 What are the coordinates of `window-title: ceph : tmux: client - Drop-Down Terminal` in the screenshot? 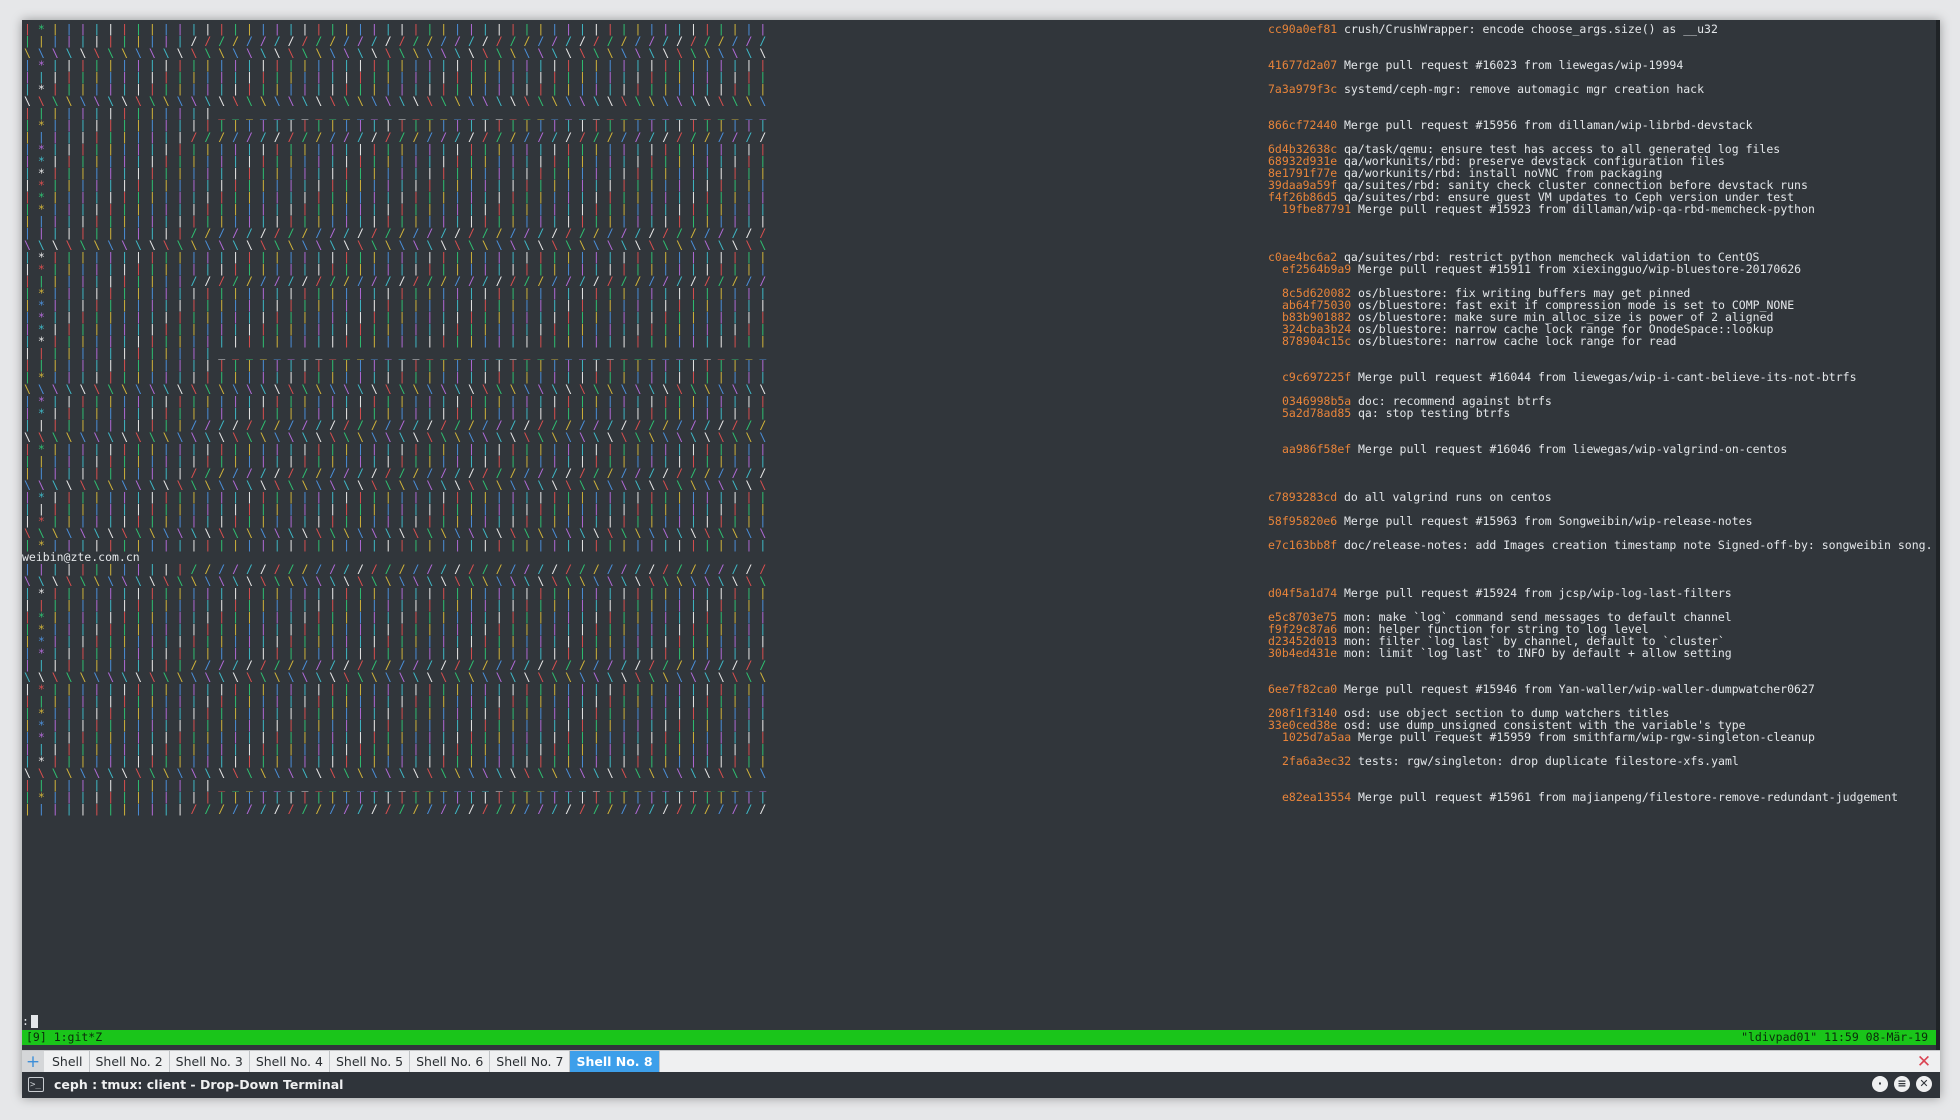 It's located at (199, 1084).